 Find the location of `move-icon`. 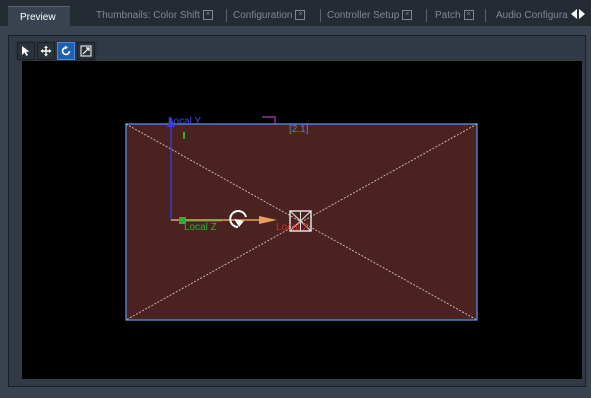

move-icon is located at coordinates (46, 51).